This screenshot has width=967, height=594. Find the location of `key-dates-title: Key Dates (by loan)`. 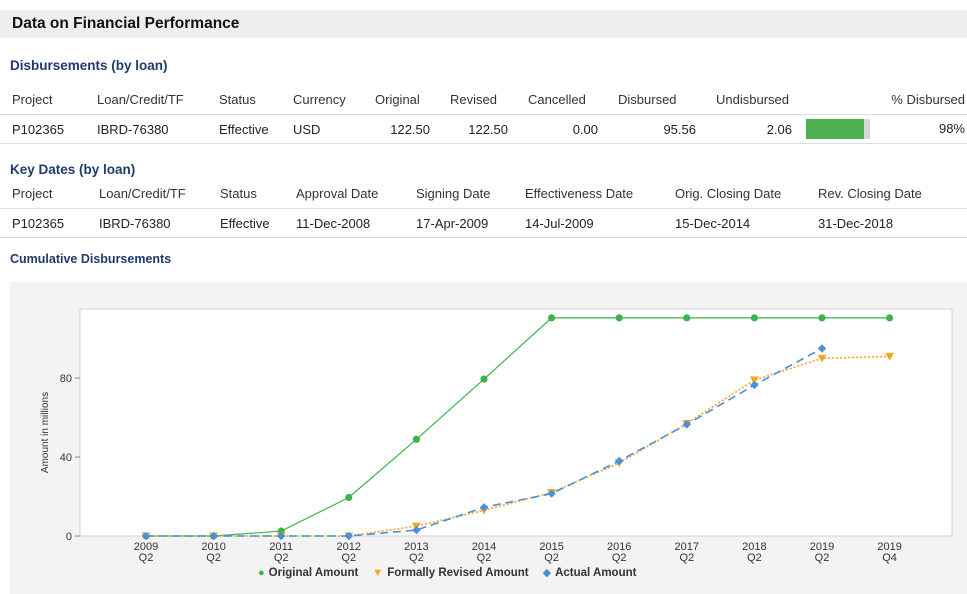

key-dates-title: Key Dates (by loan) is located at coordinates (73, 169).